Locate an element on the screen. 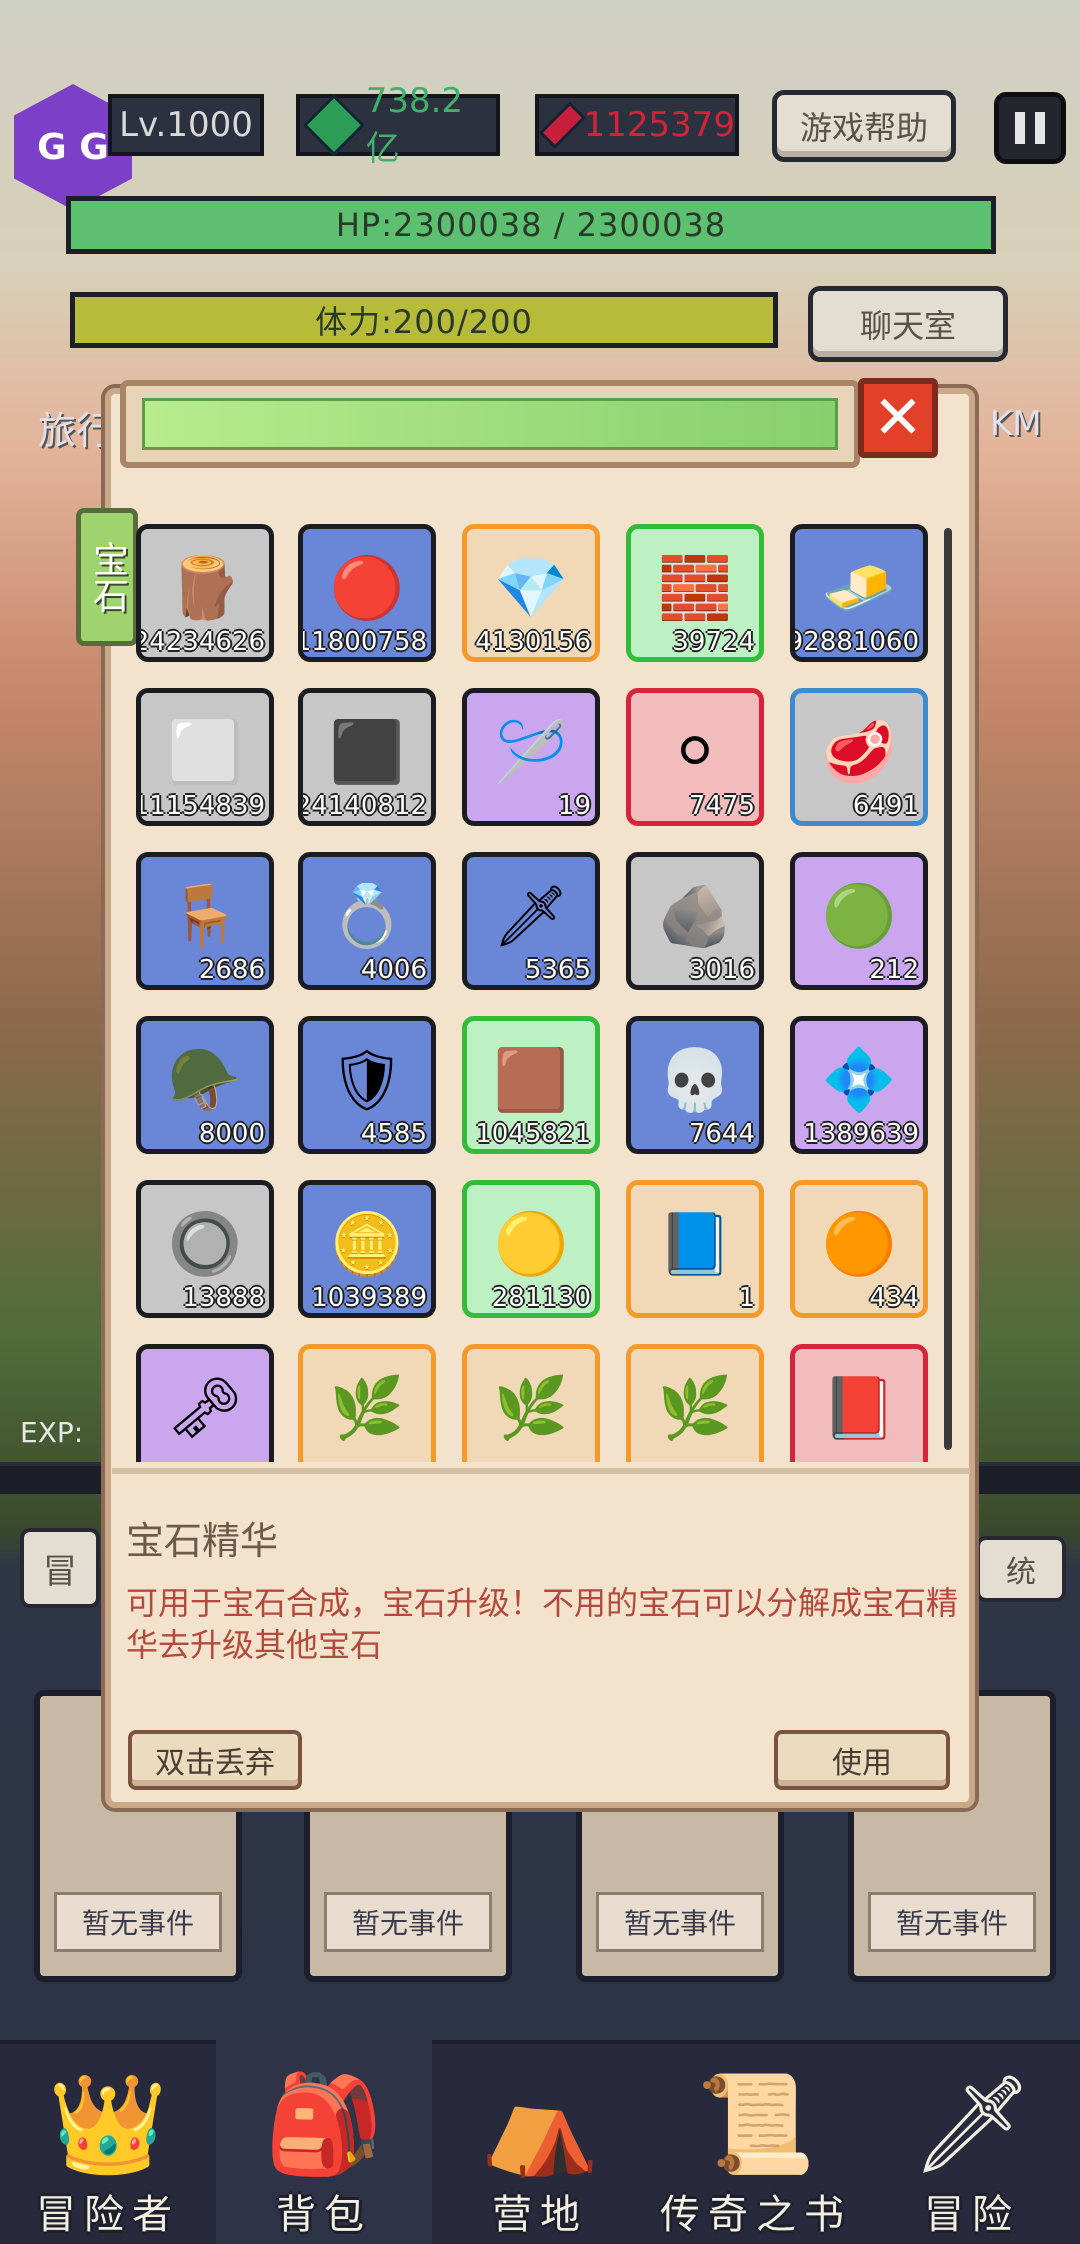 This screenshot has height=2244, width=1080. item-count: 212 is located at coordinates (894, 970).